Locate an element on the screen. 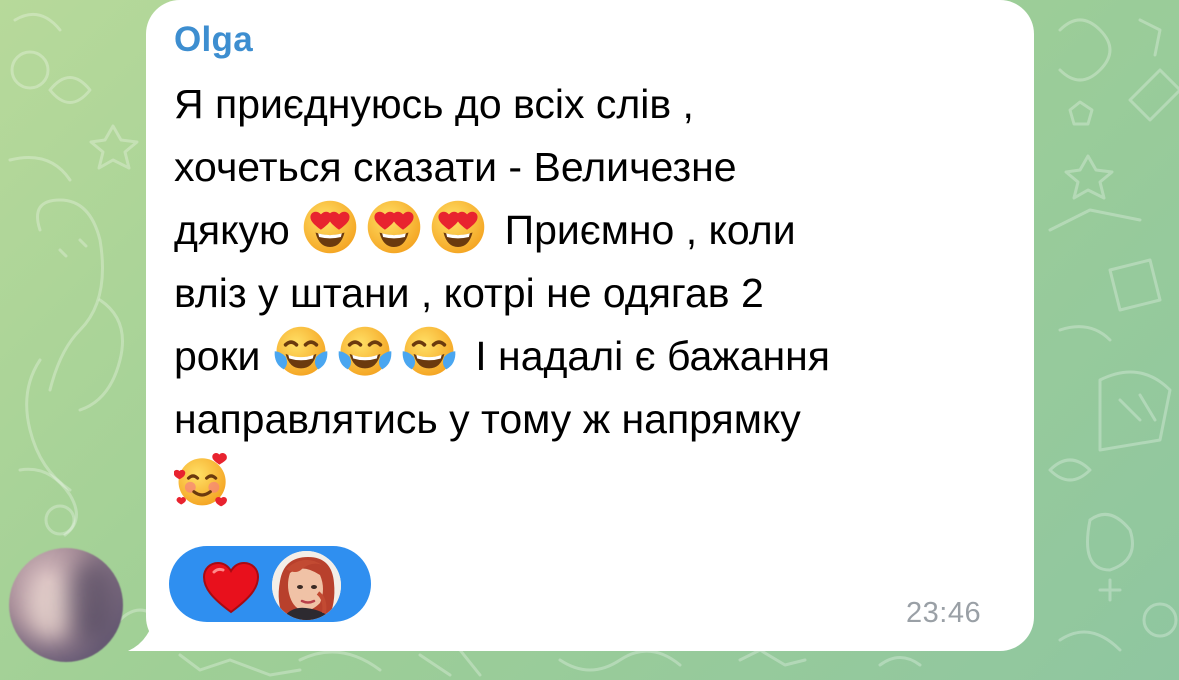 This screenshot has width=1179, height=680. message-line-1: Я приєднуюсь до всіх слів , is located at coordinates (434, 104).